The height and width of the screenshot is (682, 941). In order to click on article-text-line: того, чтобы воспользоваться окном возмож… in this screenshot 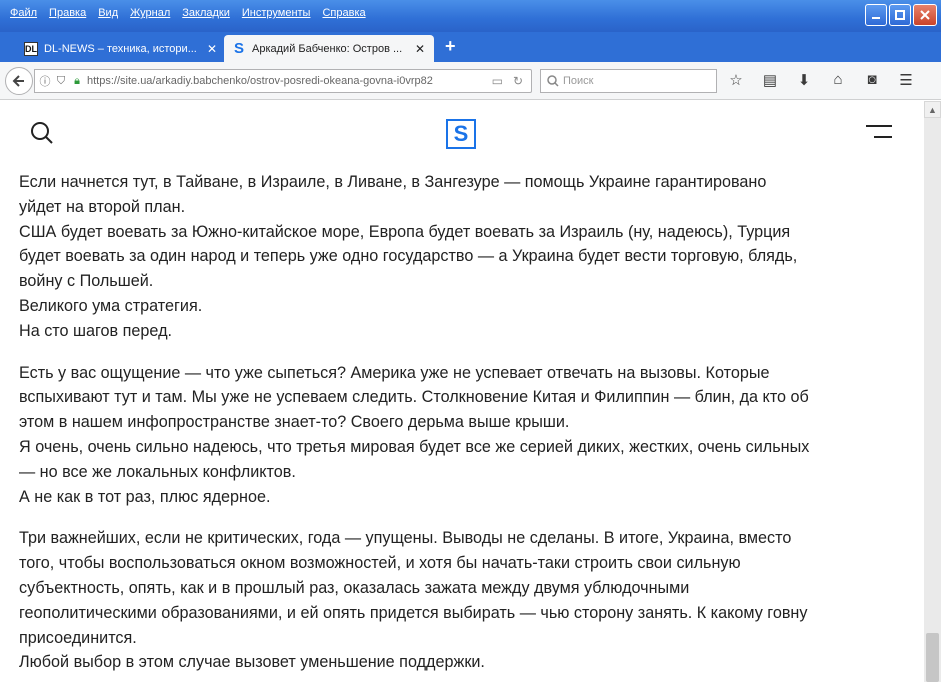, I will do `click(380, 563)`.